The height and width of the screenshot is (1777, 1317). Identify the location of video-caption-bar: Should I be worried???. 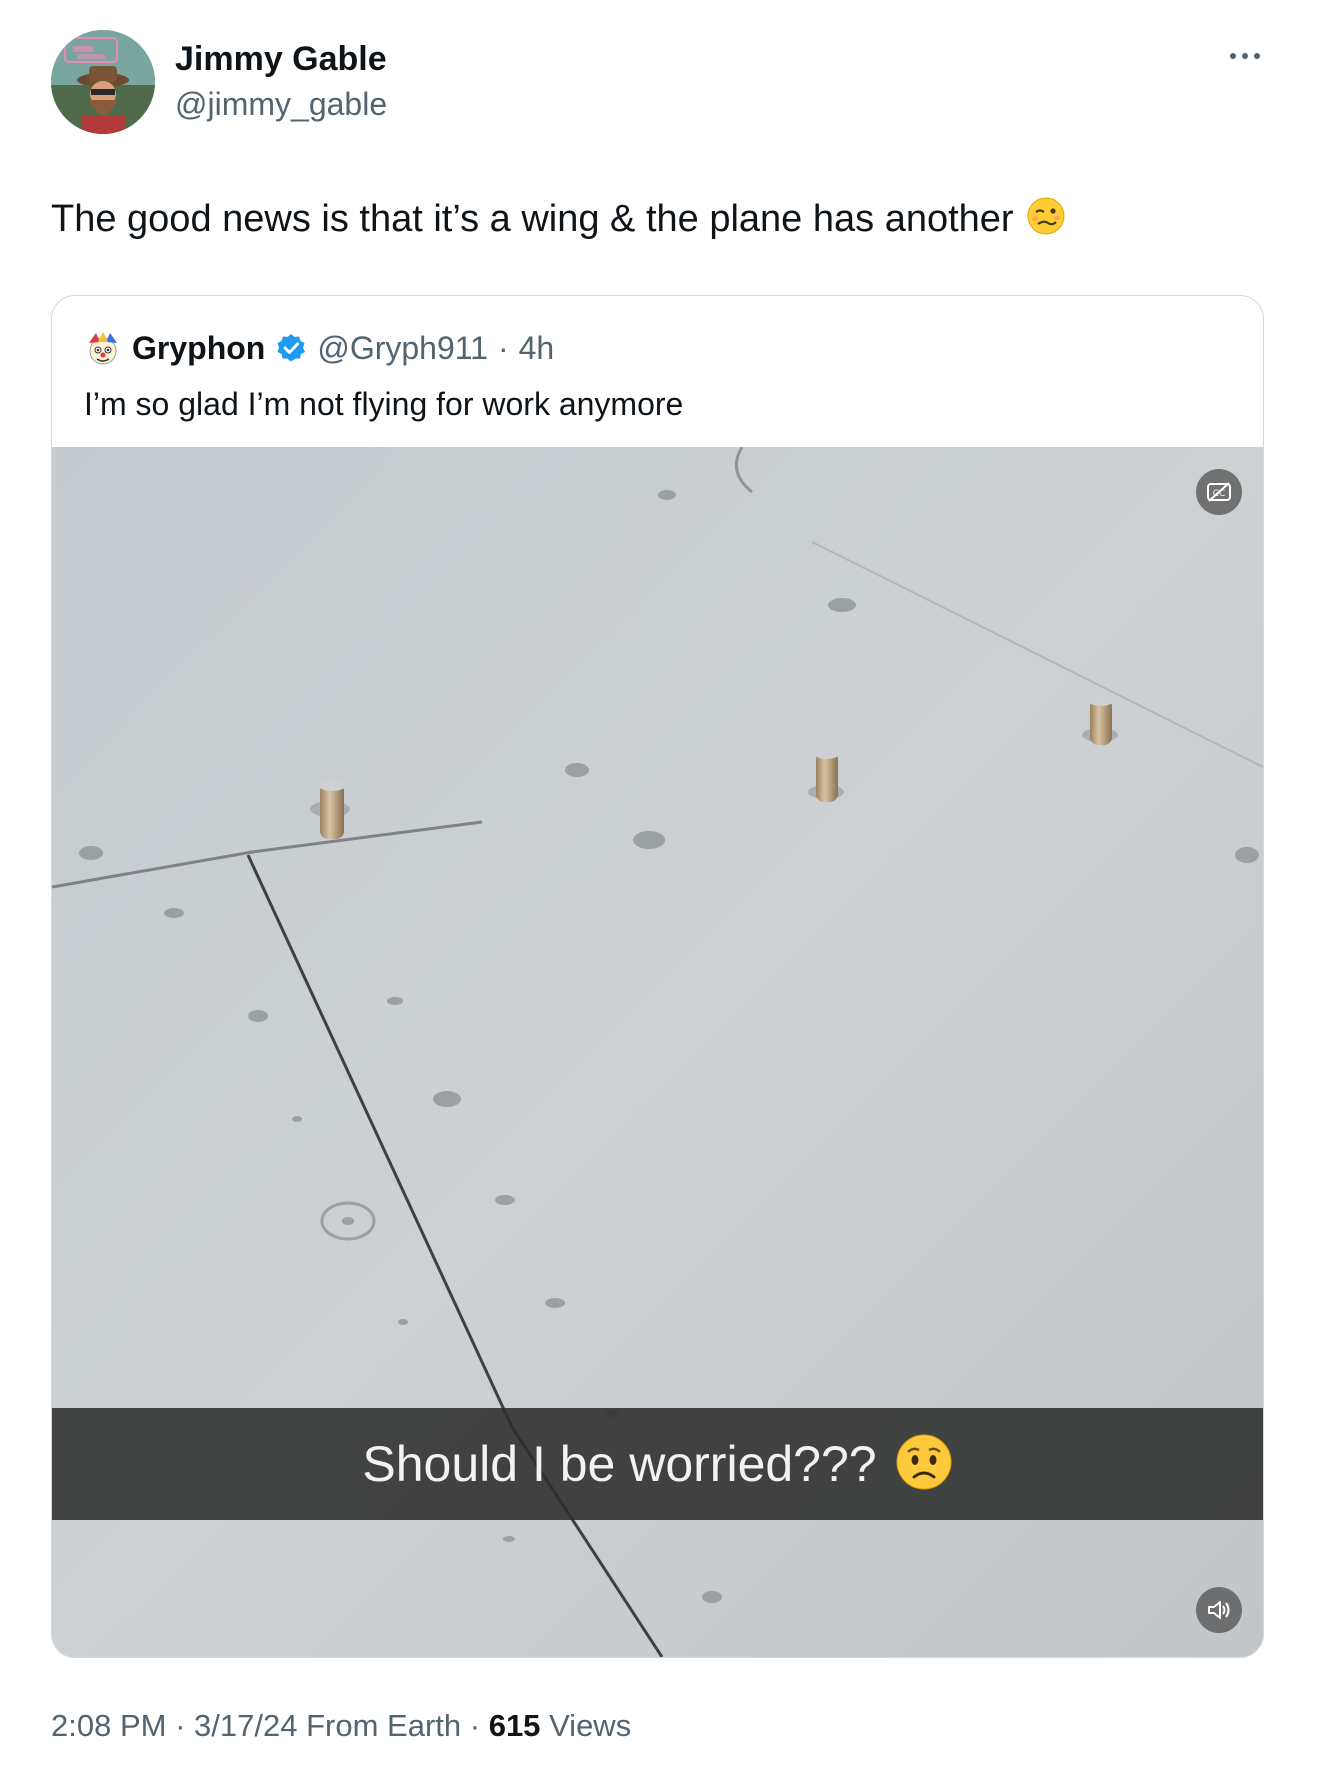
(657, 1464).